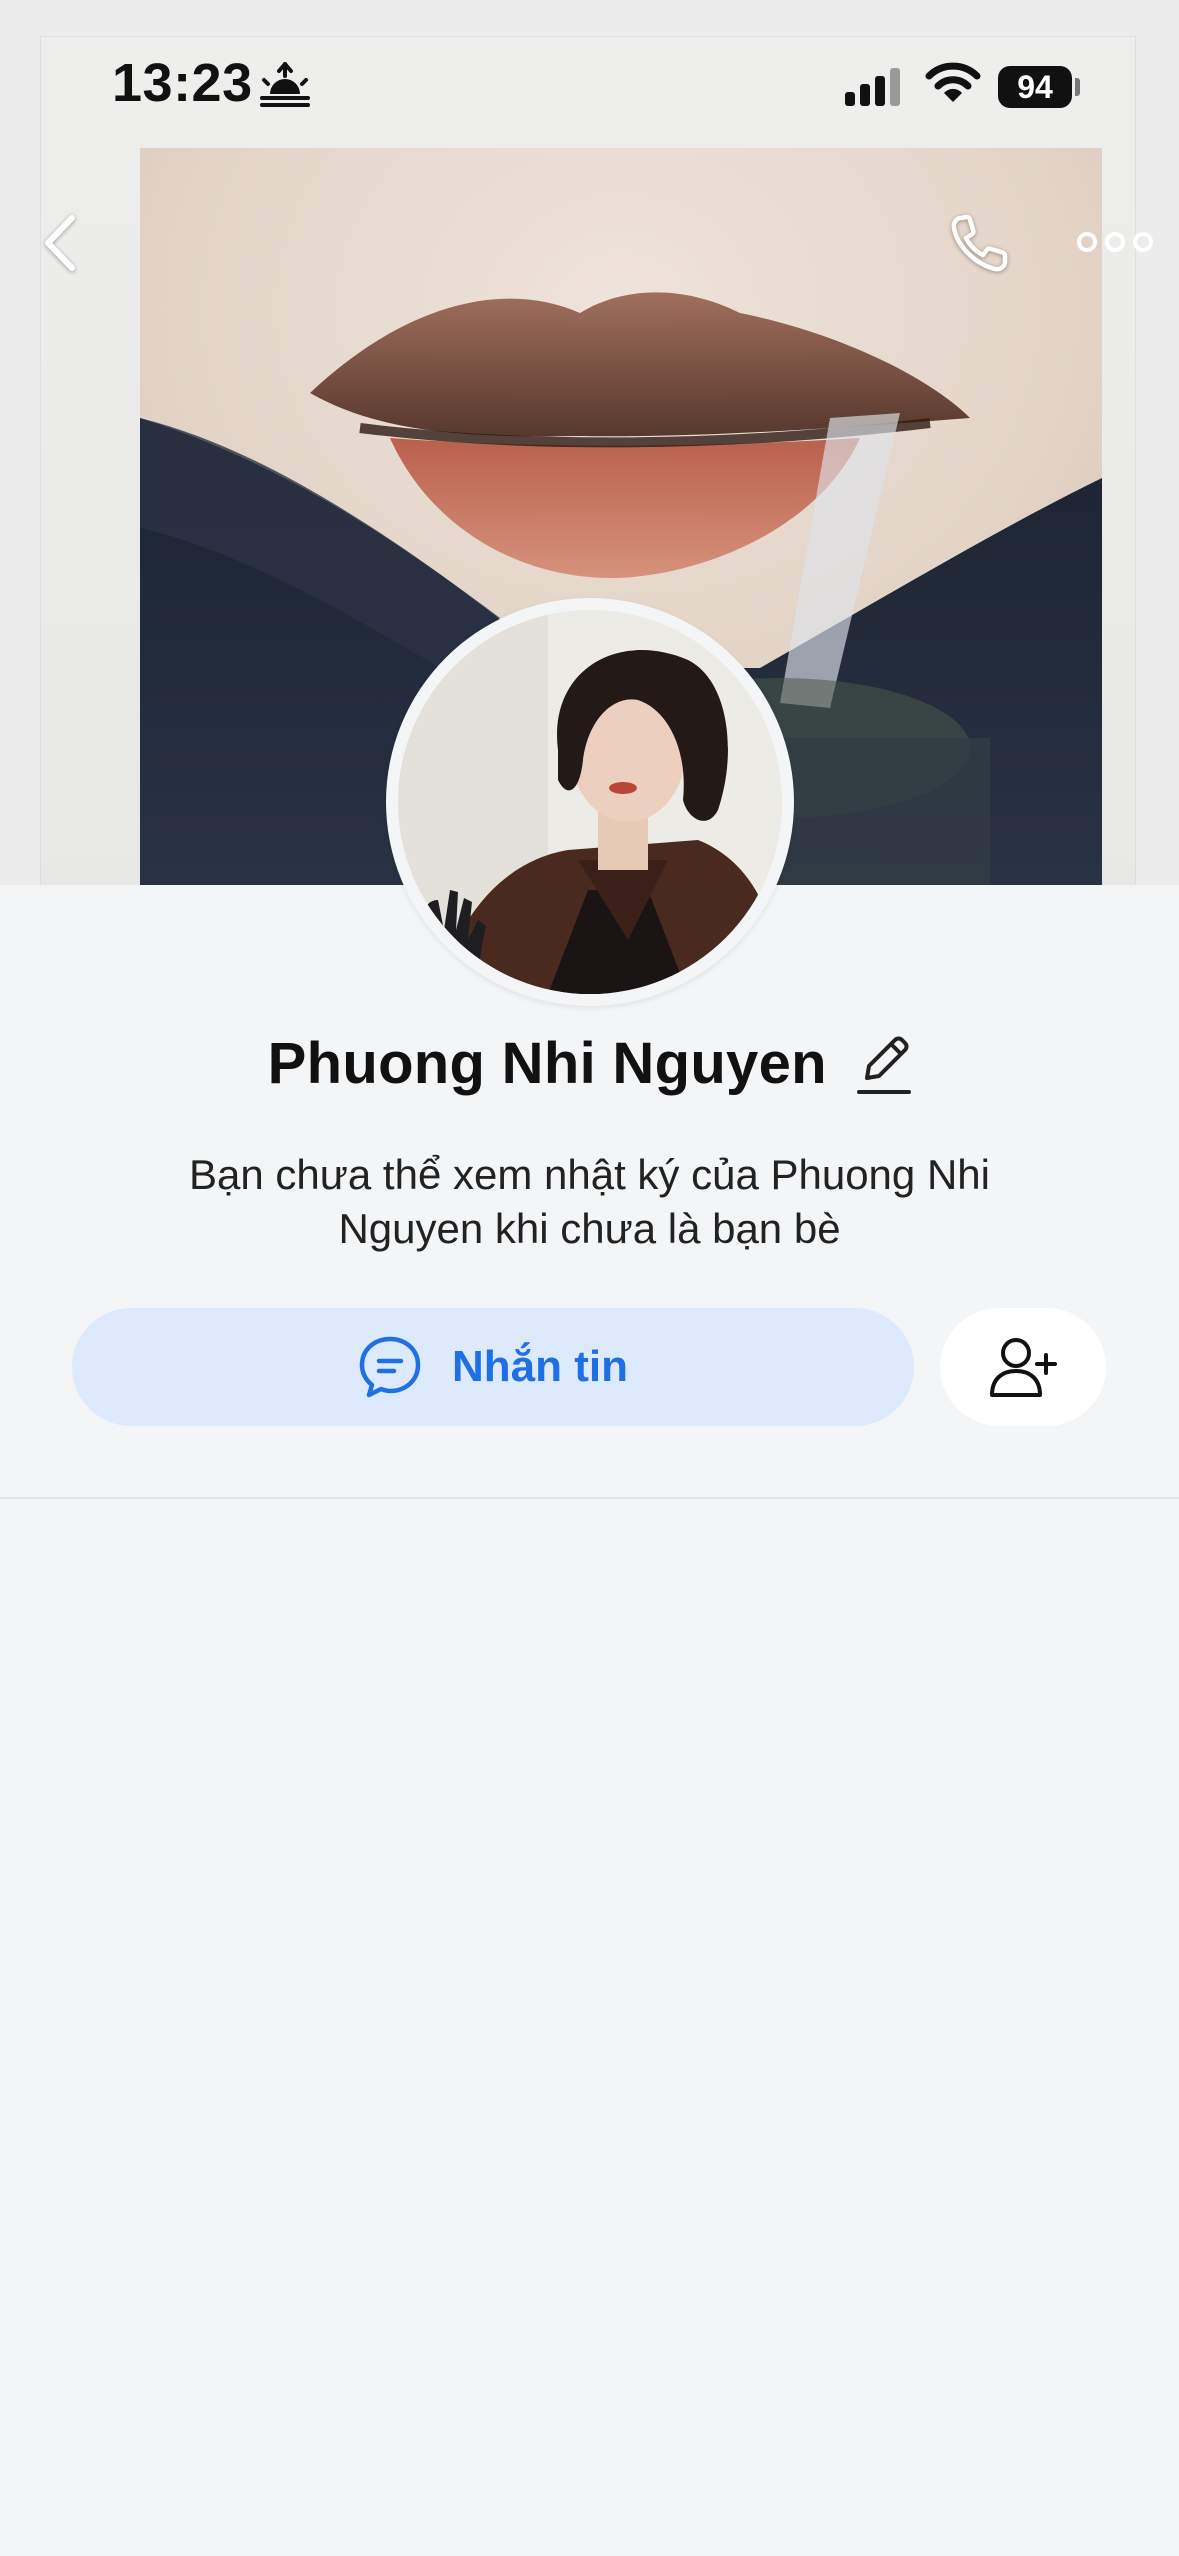  Describe the element at coordinates (1035, 87) in the screenshot. I see `battery-icon: 94` at that location.